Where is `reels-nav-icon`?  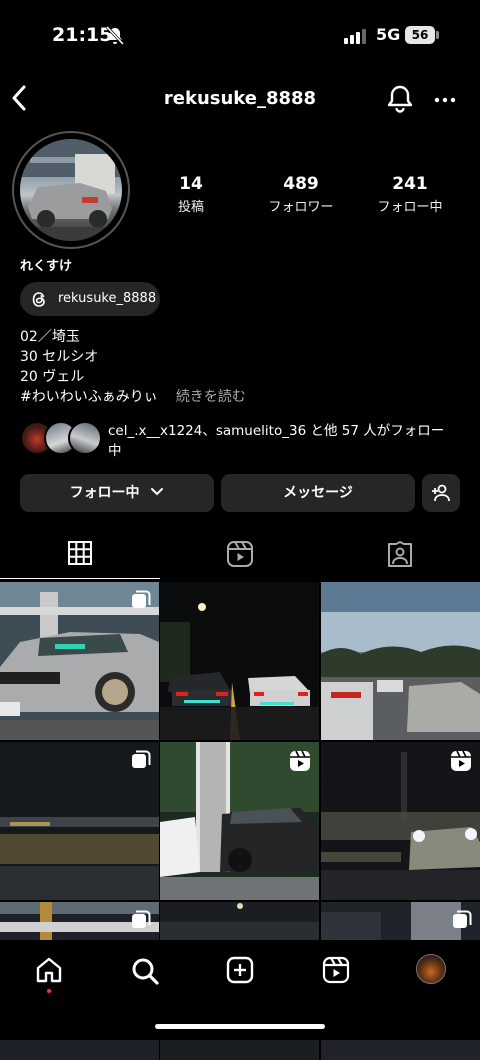
reels-nav-icon is located at coordinates (336, 972).